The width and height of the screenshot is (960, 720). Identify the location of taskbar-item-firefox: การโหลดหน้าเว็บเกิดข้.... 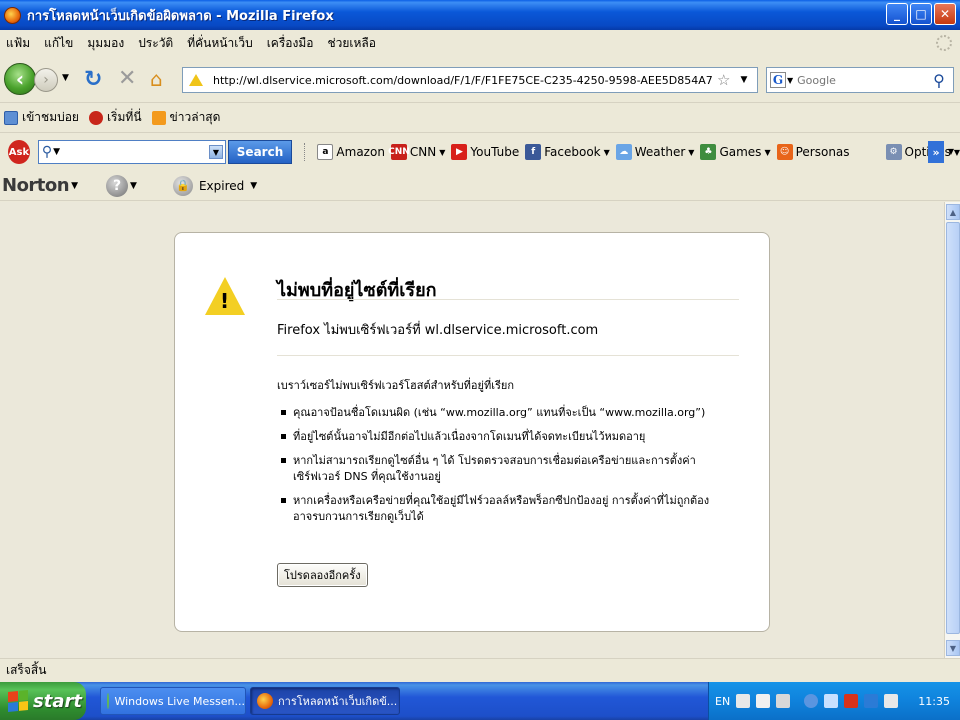
(325, 701).